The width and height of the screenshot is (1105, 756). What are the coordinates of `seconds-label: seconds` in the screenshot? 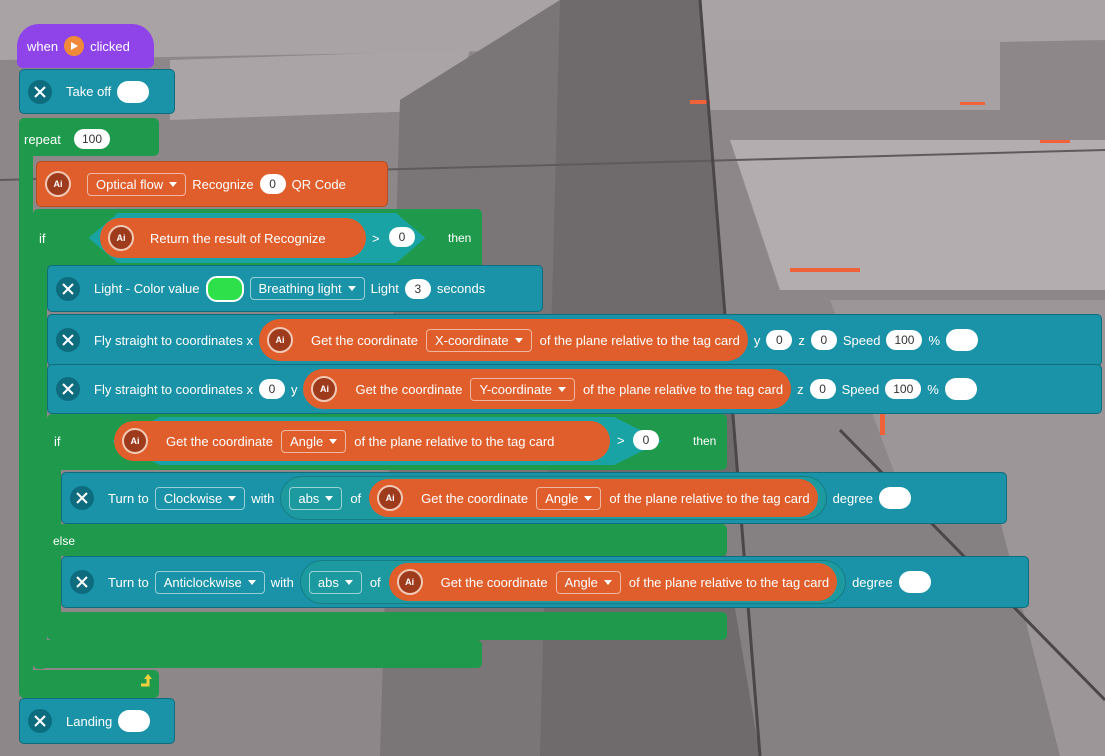 It's located at (461, 288).